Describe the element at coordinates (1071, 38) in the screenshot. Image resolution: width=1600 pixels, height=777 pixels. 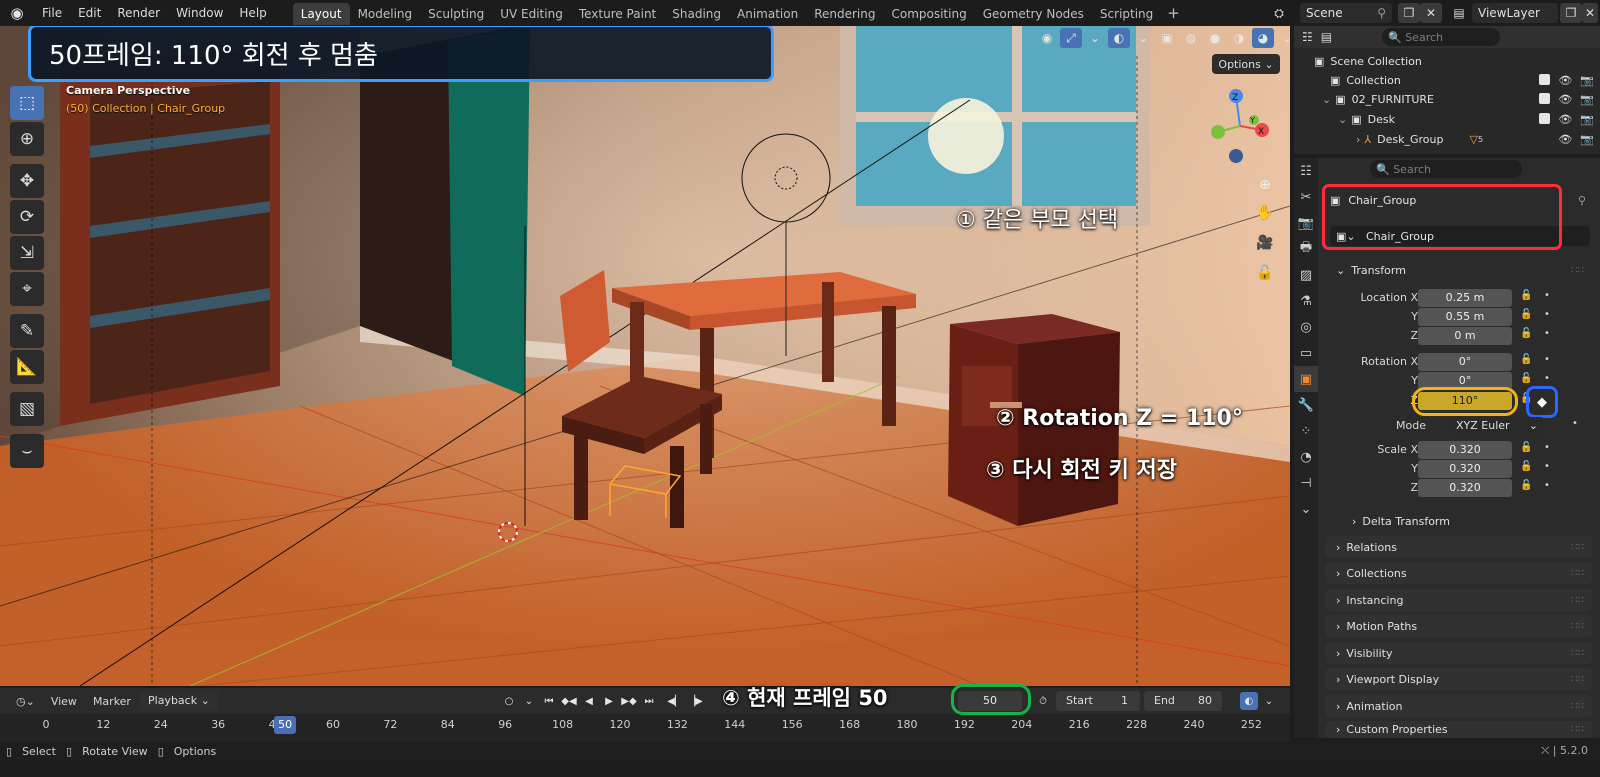
I see `gizmo-toggle-icon: ⤢` at that location.